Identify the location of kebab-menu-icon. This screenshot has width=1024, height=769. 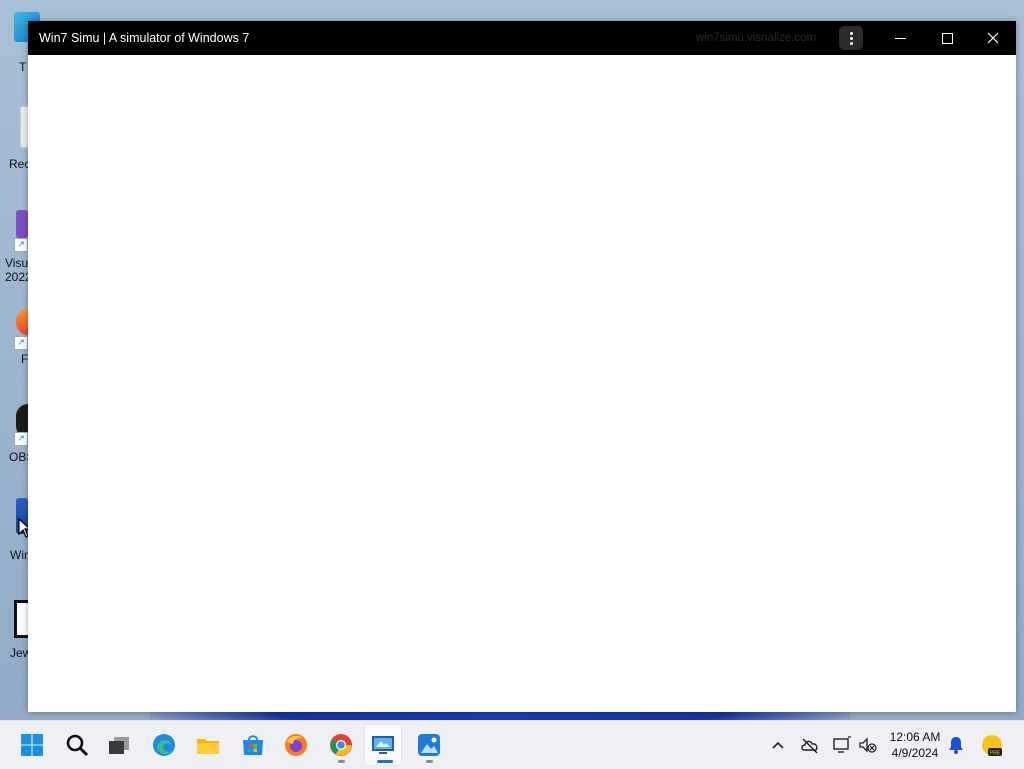
(851, 38).